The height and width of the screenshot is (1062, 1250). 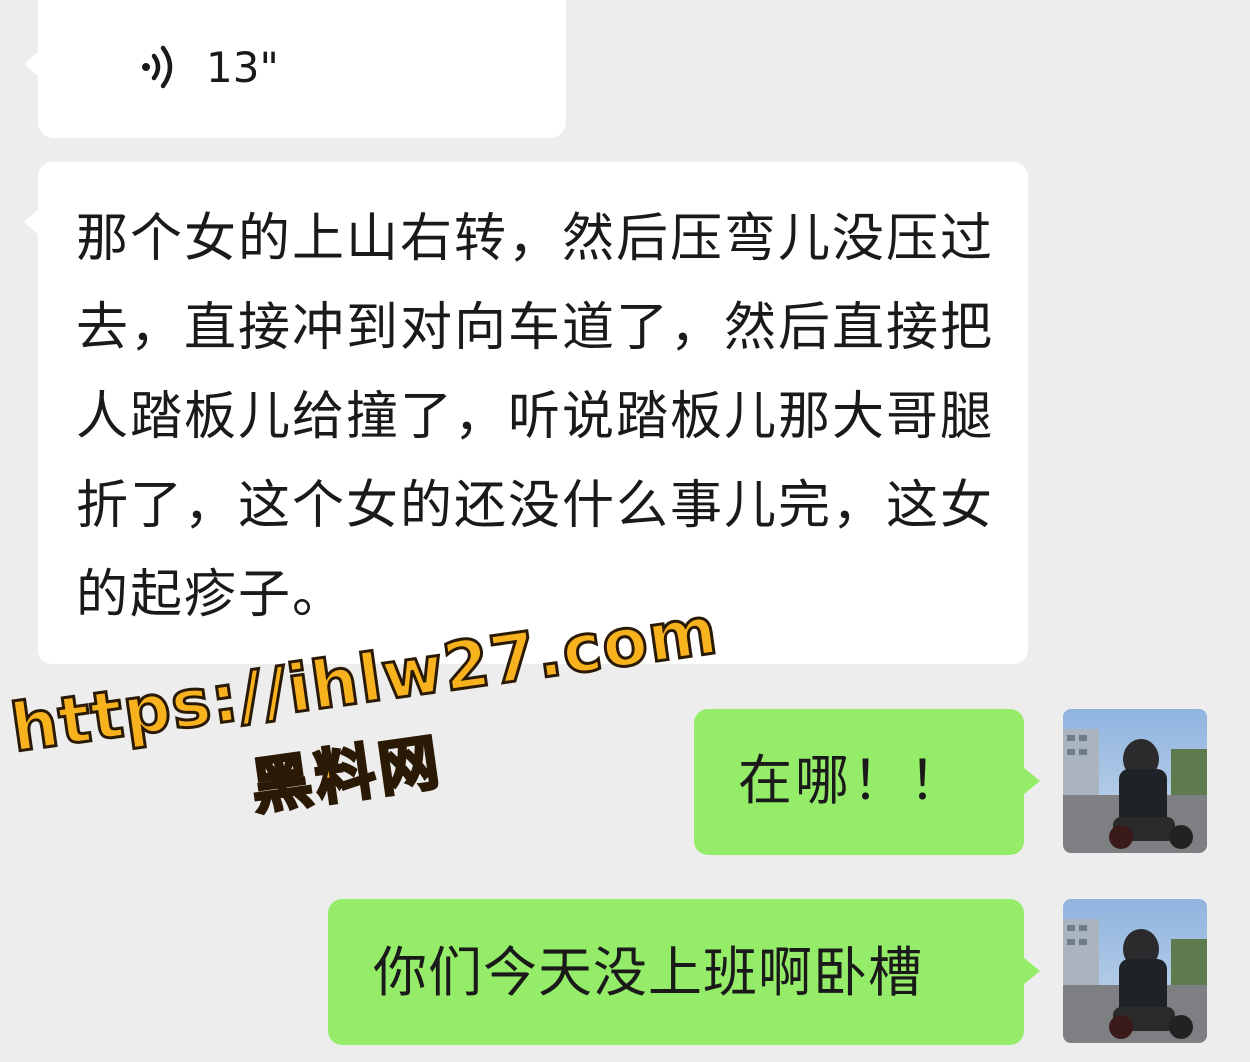 I want to click on outgoing-message-bubble: 你们今天没上班啊卧槽, so click(x=684, y=972).